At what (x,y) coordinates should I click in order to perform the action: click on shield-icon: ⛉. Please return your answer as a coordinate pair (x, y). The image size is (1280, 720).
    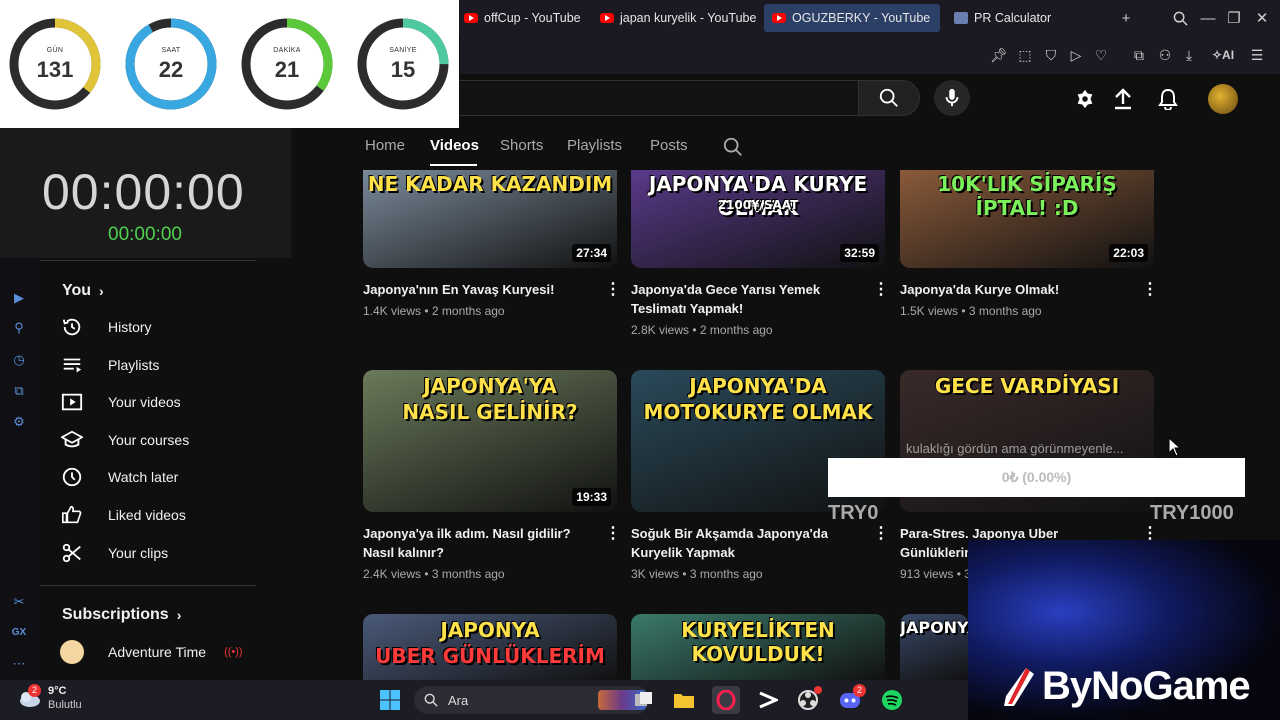
    Looking at the image, I should click on (1051, 55).